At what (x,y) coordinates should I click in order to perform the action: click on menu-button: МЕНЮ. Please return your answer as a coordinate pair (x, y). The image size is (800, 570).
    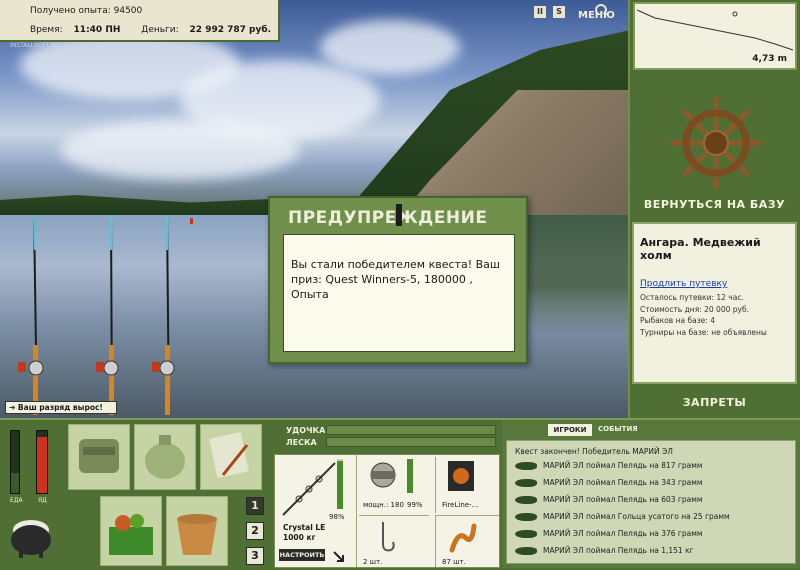
    Looking at the image, I should click on (603, 13).